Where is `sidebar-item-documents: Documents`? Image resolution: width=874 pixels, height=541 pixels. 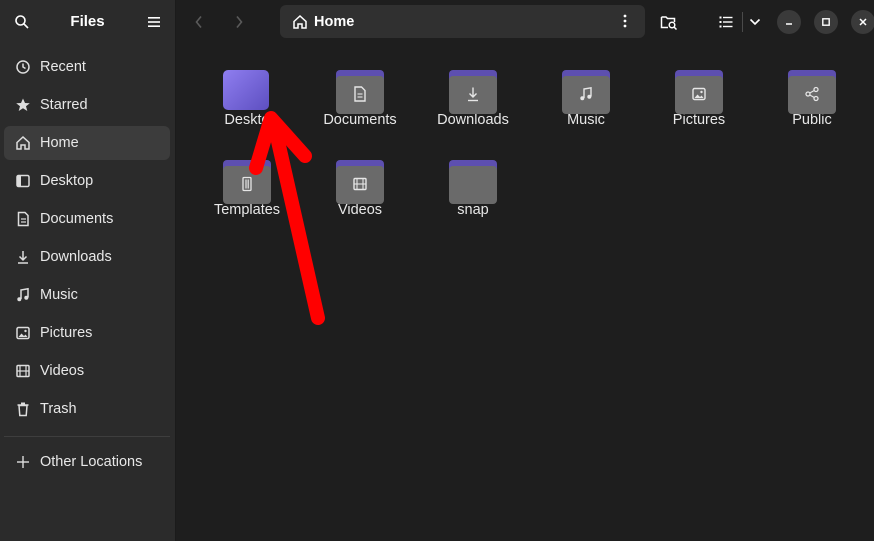 sidebar-item-documents: Documents is located at coordinates (87, 219).